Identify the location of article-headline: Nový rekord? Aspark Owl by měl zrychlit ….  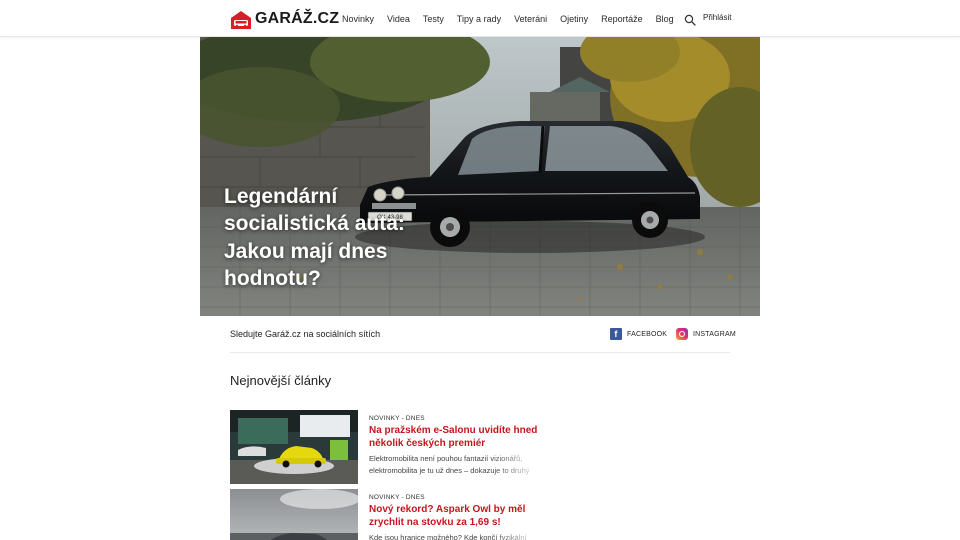
(459, 516).